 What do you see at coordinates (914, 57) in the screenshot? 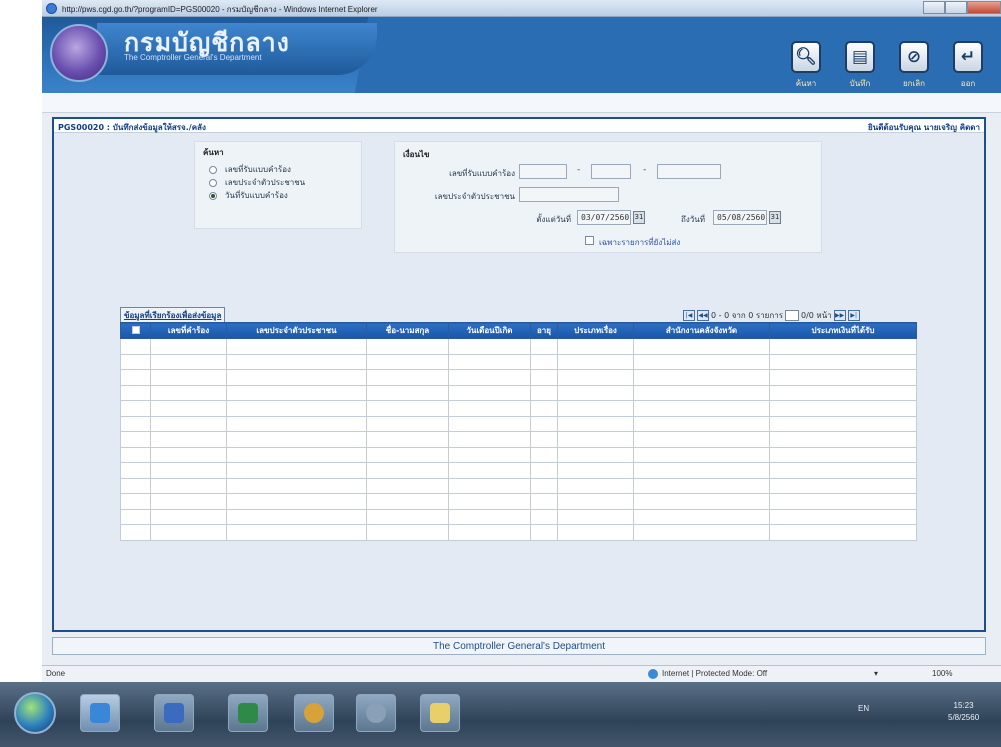
I see `cancel-button: ⊘` at bounding box center [914, 57].